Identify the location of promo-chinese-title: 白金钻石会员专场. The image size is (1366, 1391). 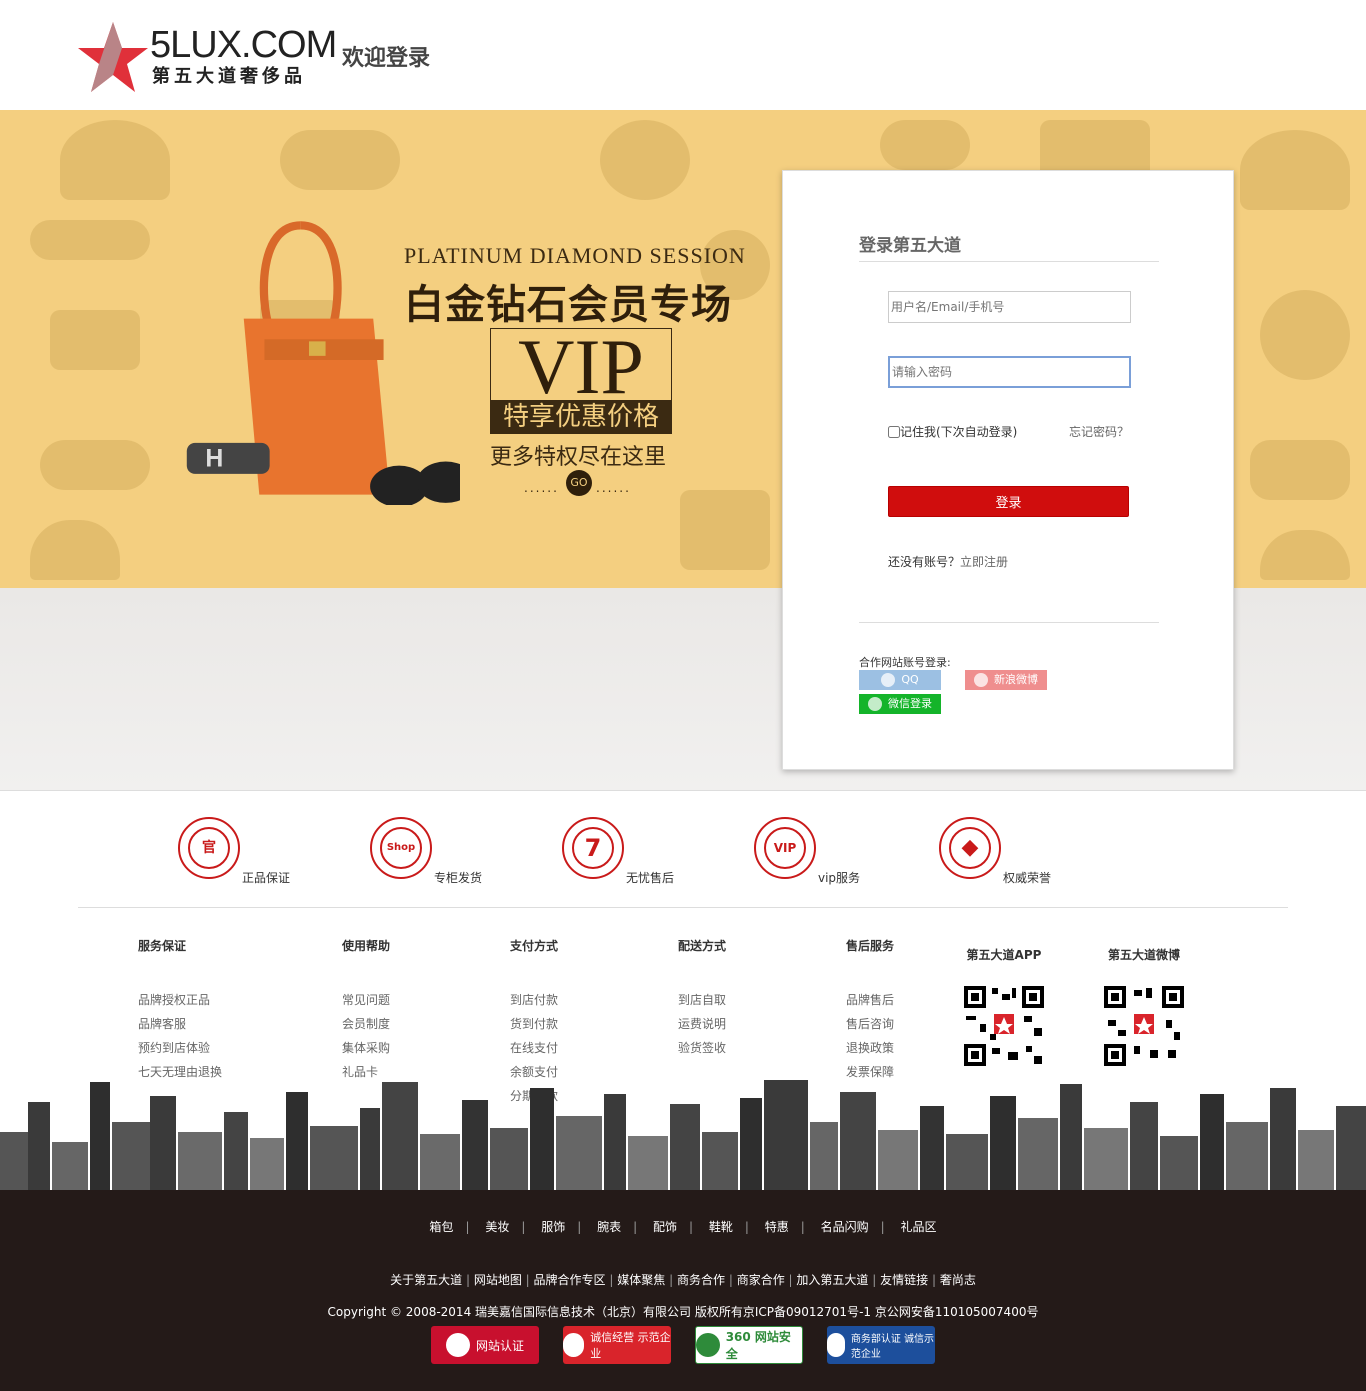
(568, 304).